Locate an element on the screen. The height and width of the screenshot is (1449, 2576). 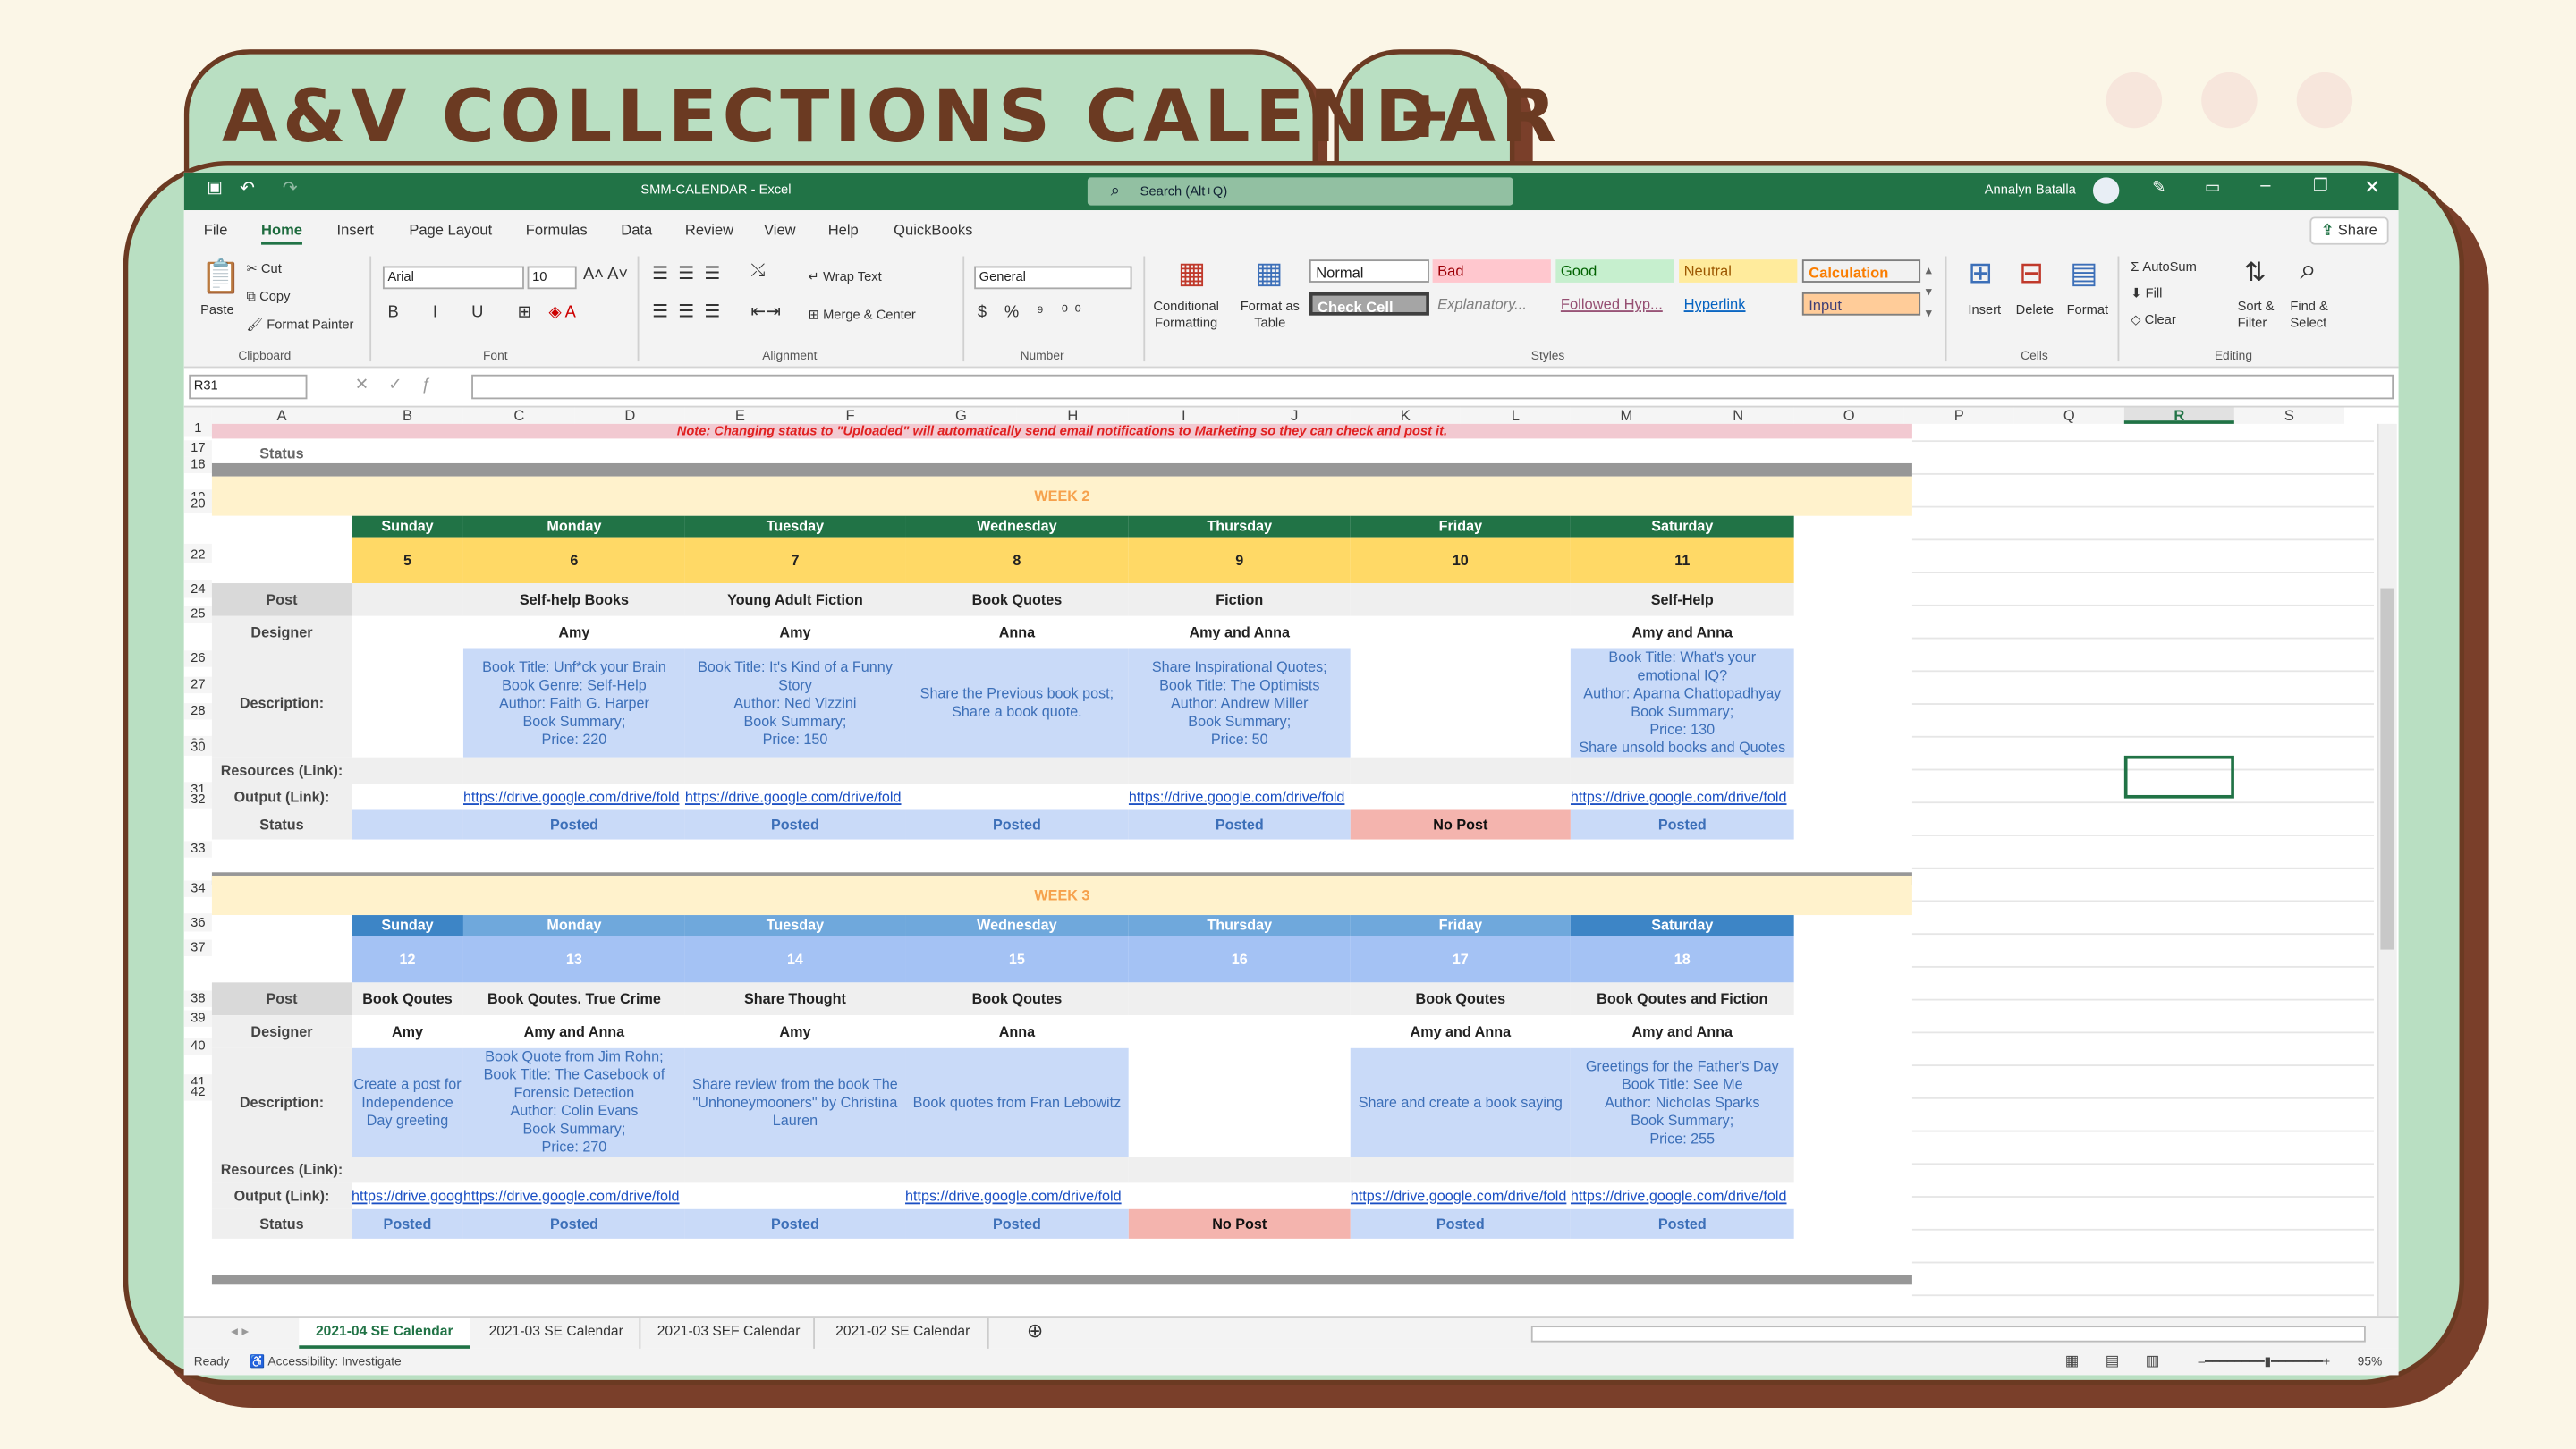
formula-input is located at coordinates (1432, 387).